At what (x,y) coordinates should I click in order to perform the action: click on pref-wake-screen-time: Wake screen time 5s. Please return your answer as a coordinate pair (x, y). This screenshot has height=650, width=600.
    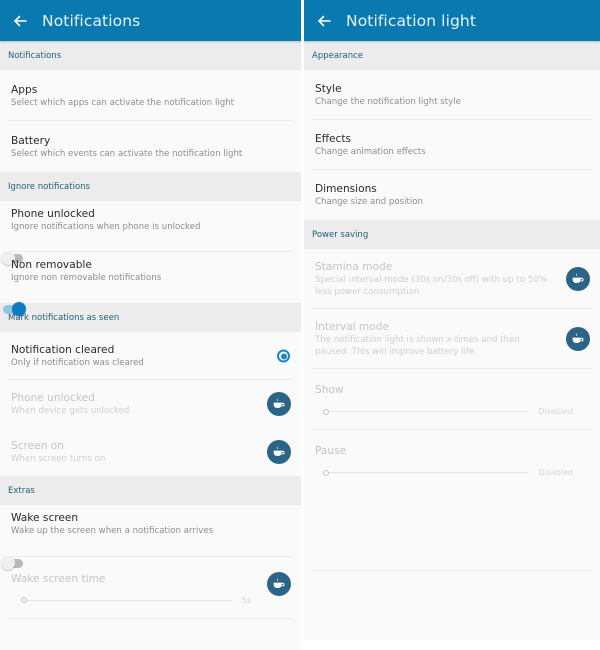
    Looking at the image, I should click on (150, 588).